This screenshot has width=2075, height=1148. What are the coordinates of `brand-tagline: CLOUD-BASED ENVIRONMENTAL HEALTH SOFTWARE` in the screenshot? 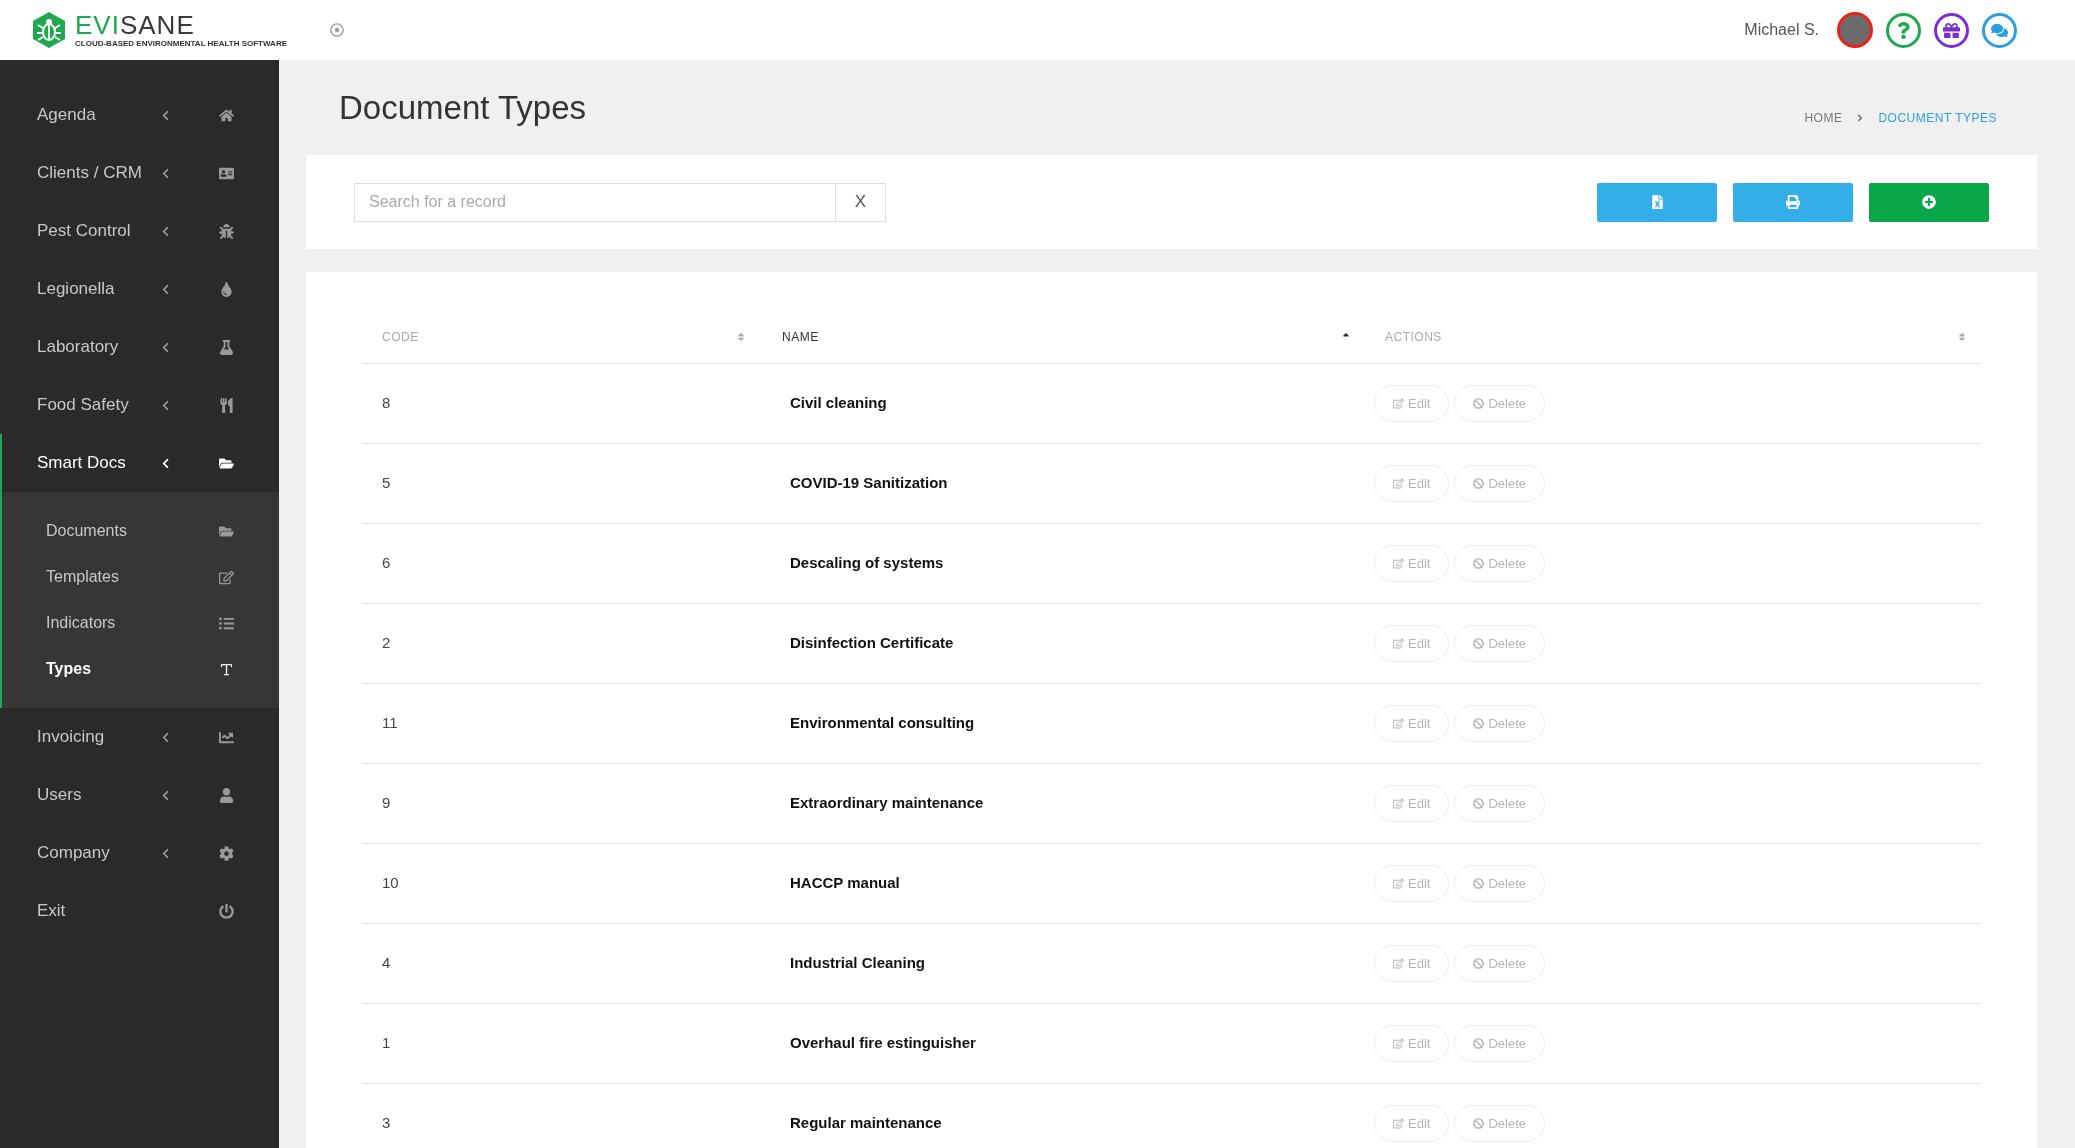 It's located at (181, 44).